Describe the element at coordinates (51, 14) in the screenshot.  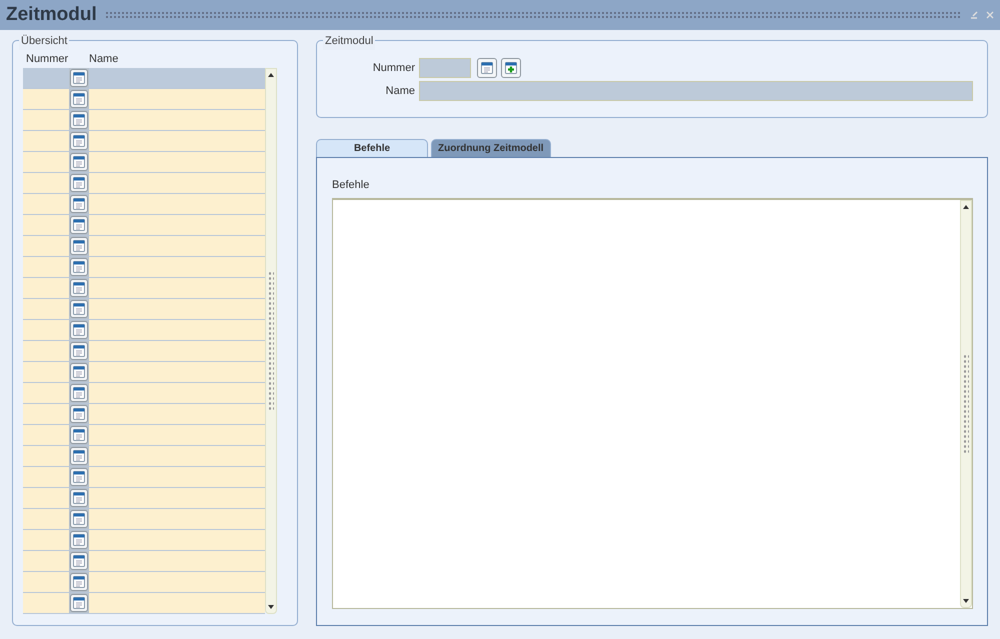
I see `window-title: Zeitmodul` at that location.